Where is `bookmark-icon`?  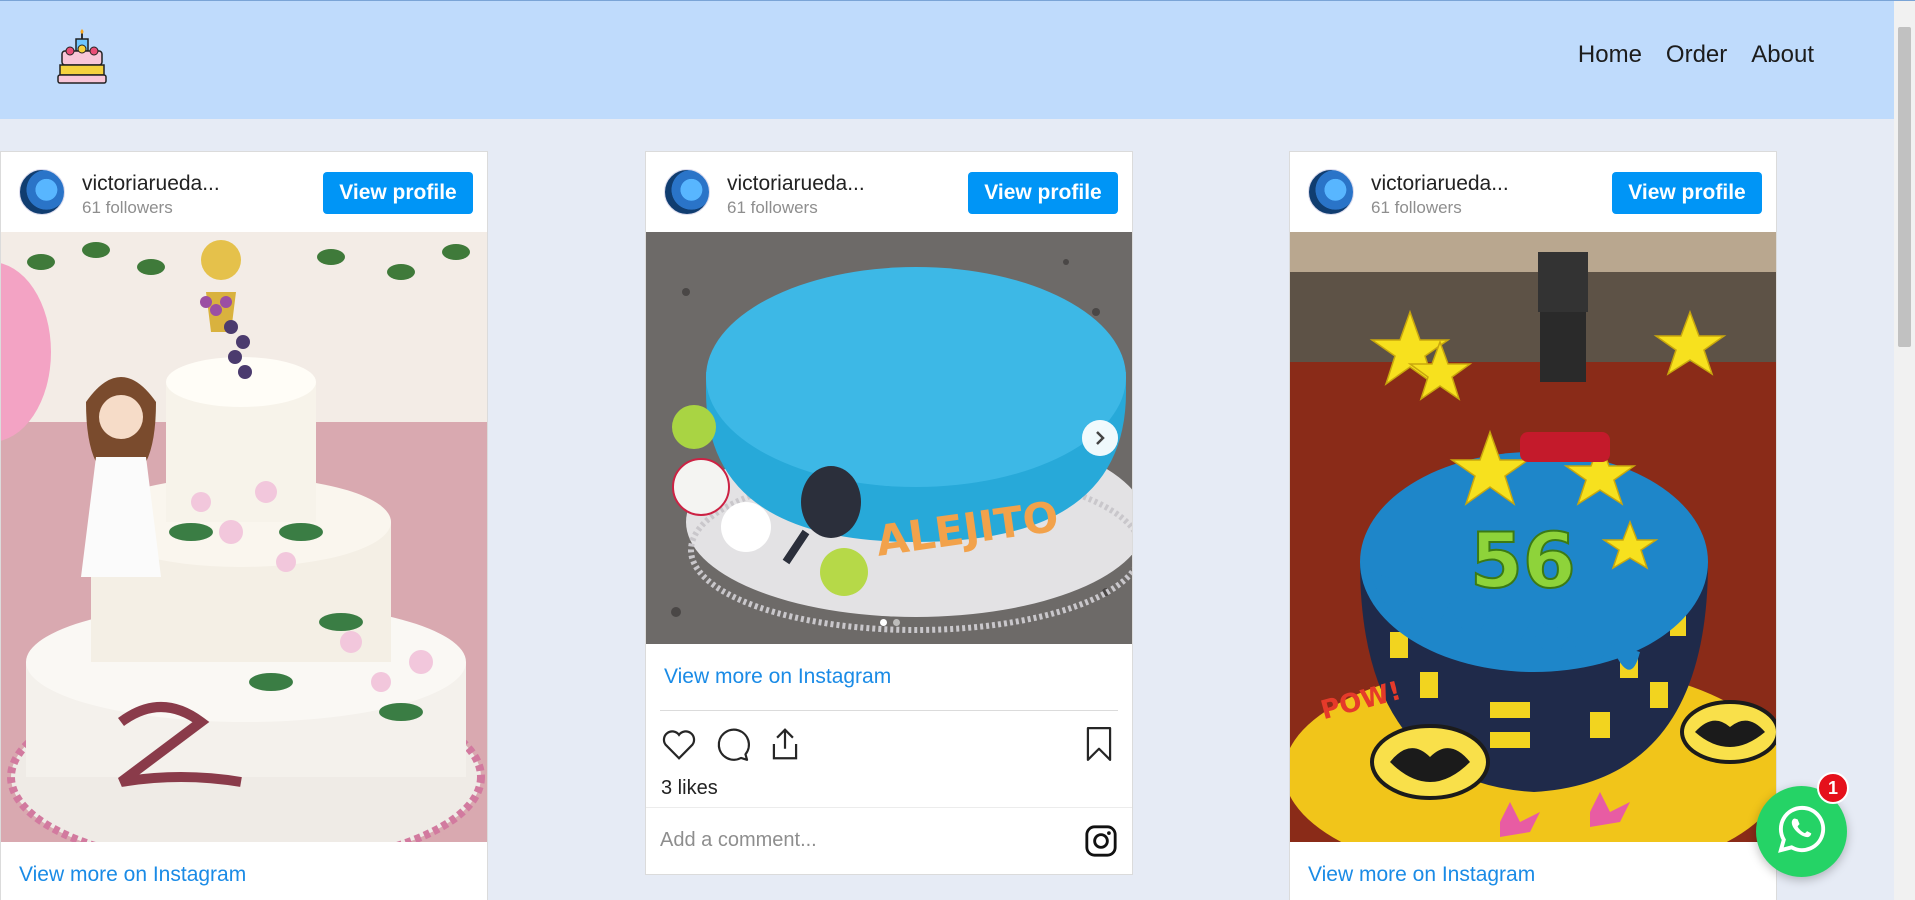 bookmark-icon is located at coordinates (1099, 744).